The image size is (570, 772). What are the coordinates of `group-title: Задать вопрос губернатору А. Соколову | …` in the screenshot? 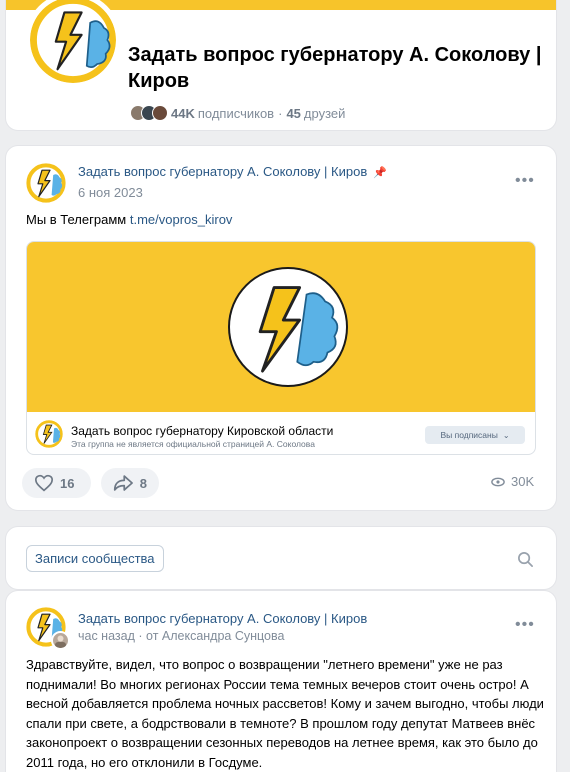 It's located at (335, 68).